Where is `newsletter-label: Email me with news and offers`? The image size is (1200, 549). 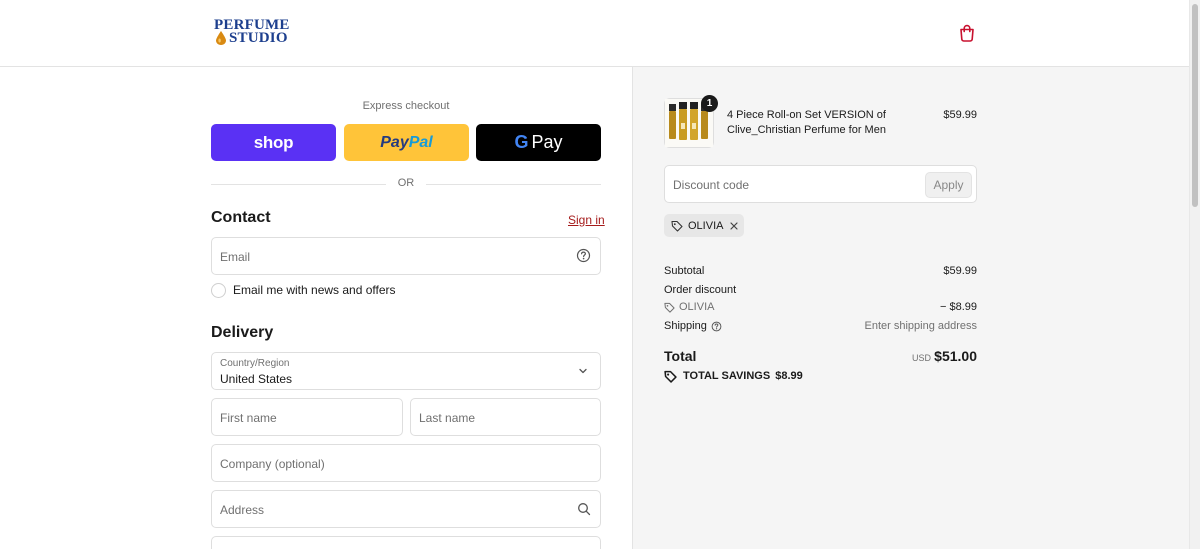 newsletter-label: Email me with news and offers is located at coordinates (314, 290).